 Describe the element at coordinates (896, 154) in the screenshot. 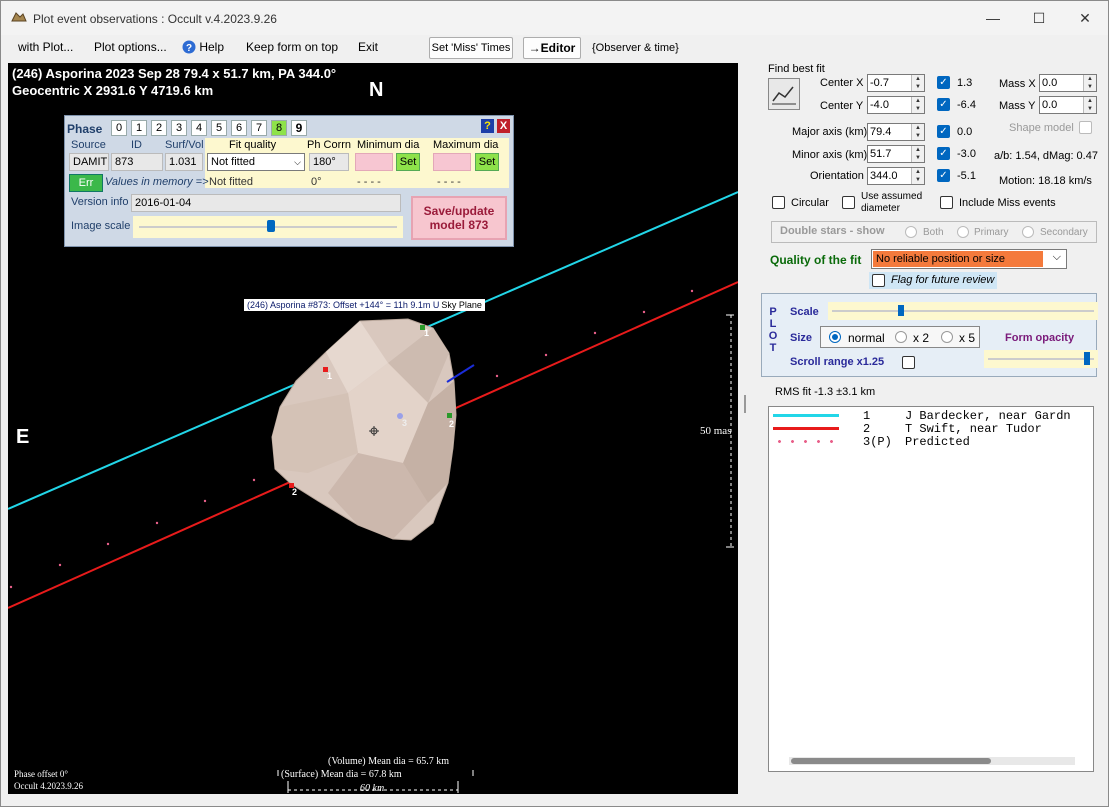

I see `minor-axis-input: 51.7 ▲ ▼` at that location.